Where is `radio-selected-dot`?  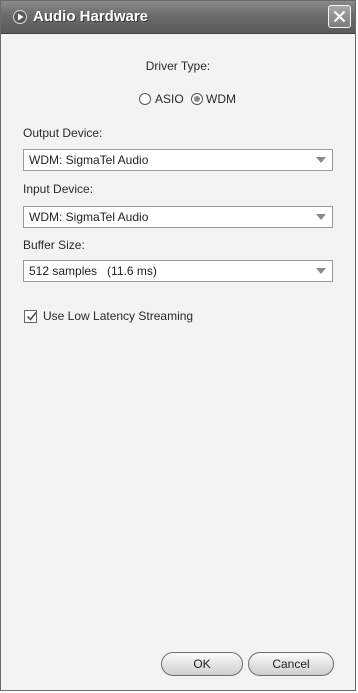
radio-selected-dot is located at coordinates (197, 99).